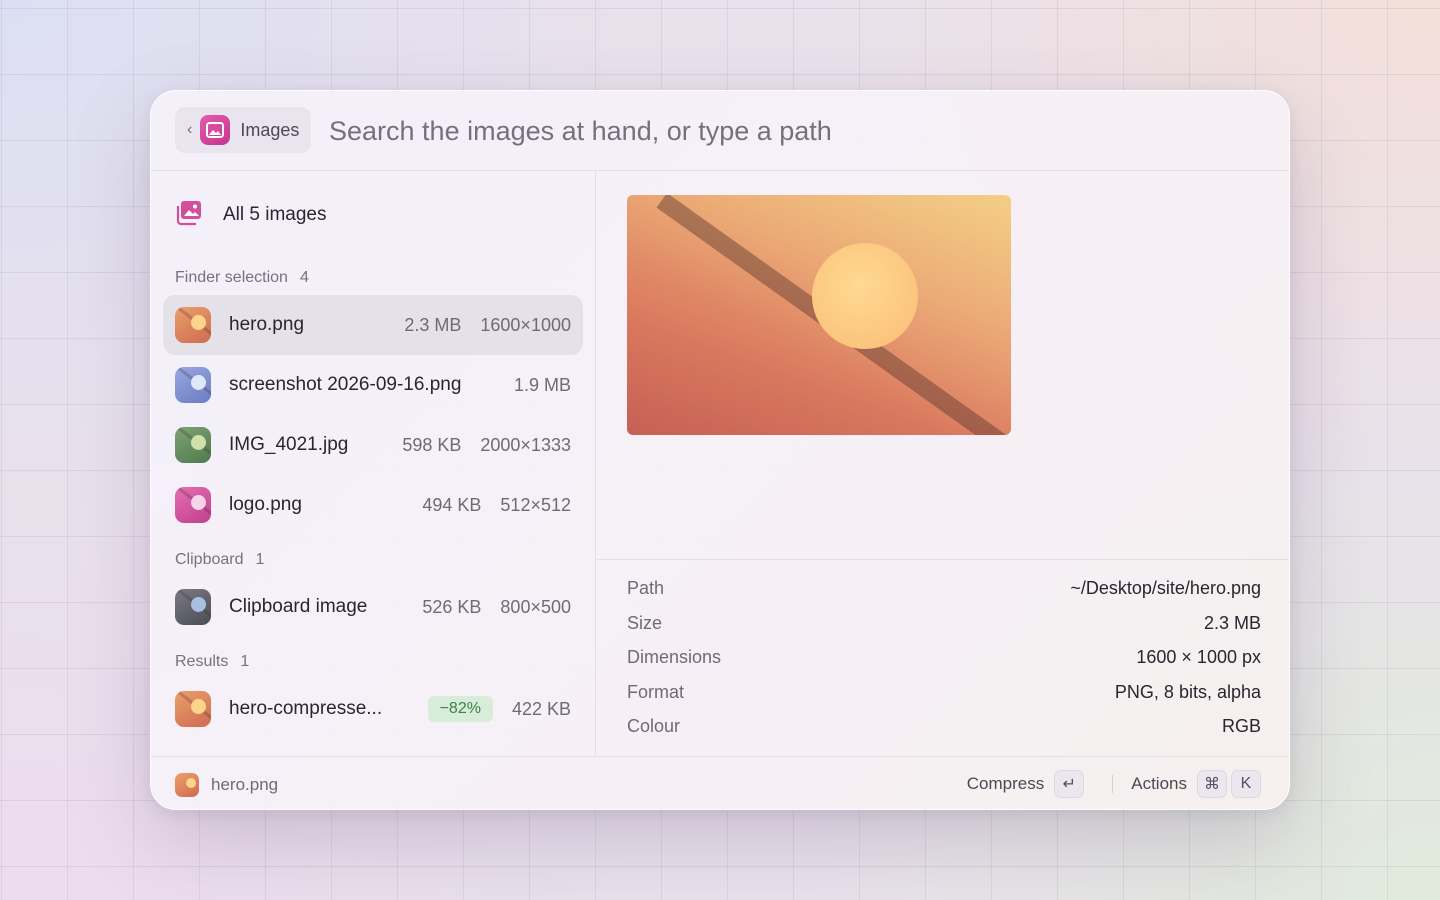 Image resolution: width=1440 pixels, height=900 pixels. Describe the element at coordinates (1198, 657) in the screenshot. I see `metadata-value: 1600 × 1000 px` at that location.